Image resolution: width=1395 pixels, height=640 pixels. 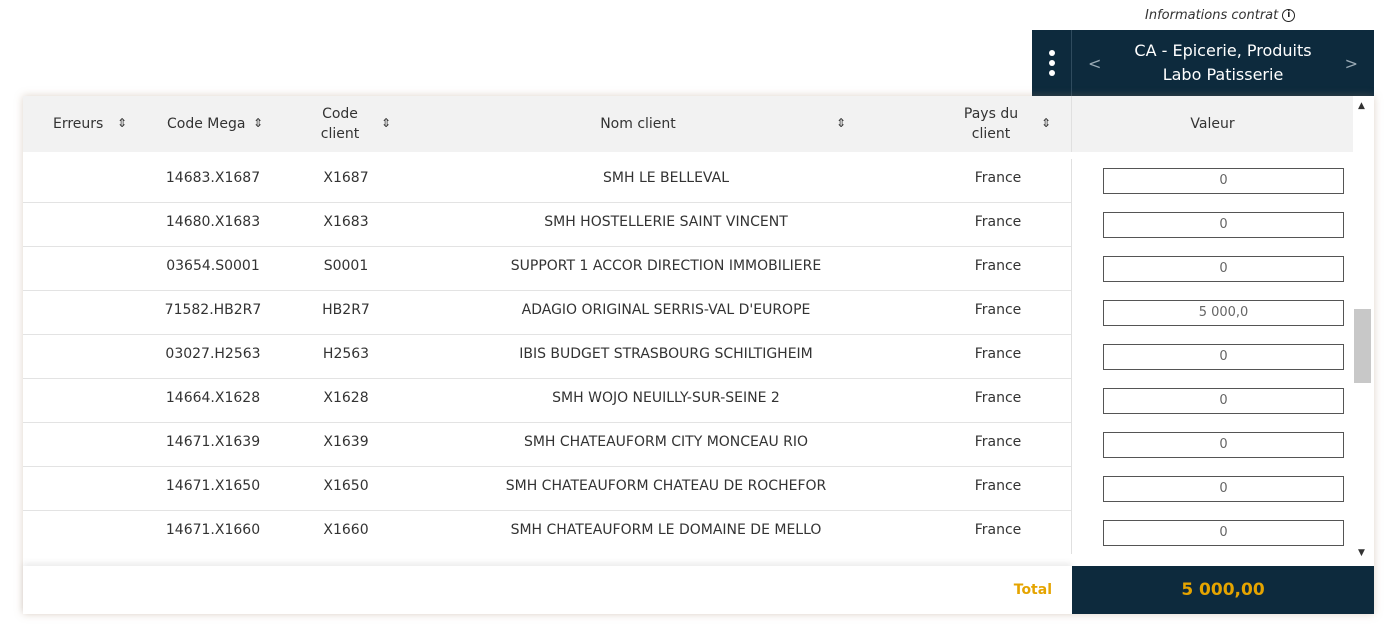 What do you see at coordinates (213, 222) in the screenshot?
I see `code-mega-cell: 14680.X1683` at bounding box center [213, 222].